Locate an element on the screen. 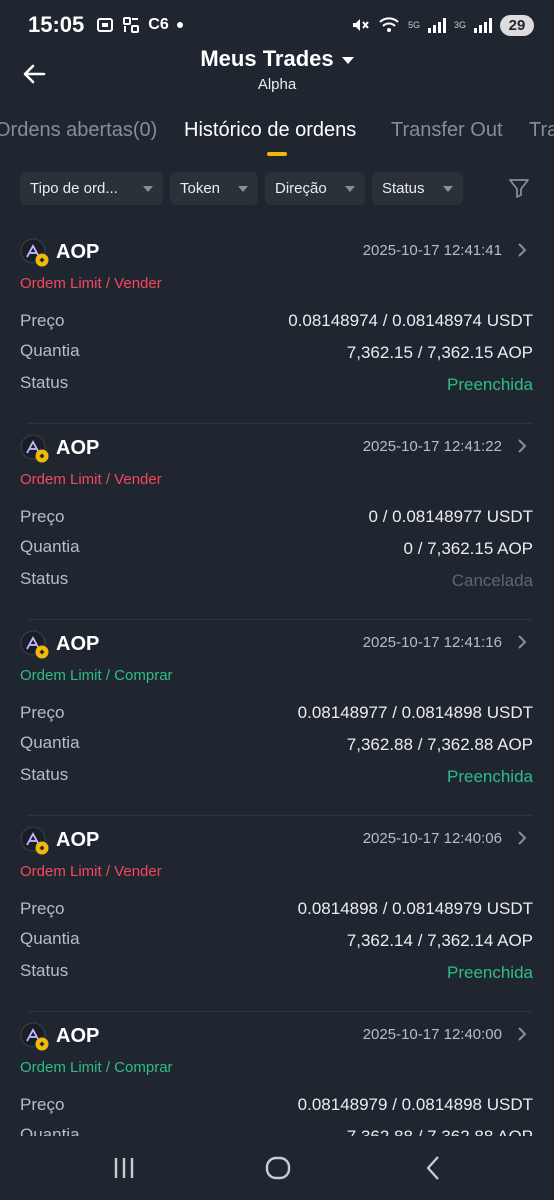 This screenshot has width=554, height=1200. mute-icon is located at coordinates (360, 25).